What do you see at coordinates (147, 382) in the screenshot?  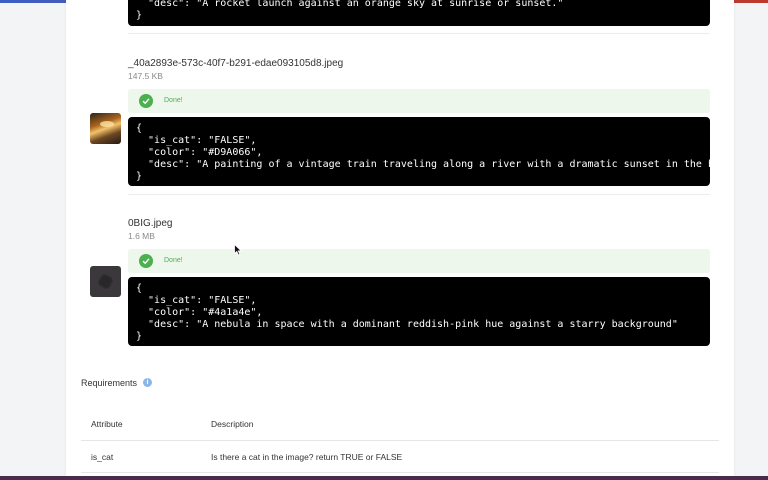 I see `info-icon: i` at bounding box center [147, 382].